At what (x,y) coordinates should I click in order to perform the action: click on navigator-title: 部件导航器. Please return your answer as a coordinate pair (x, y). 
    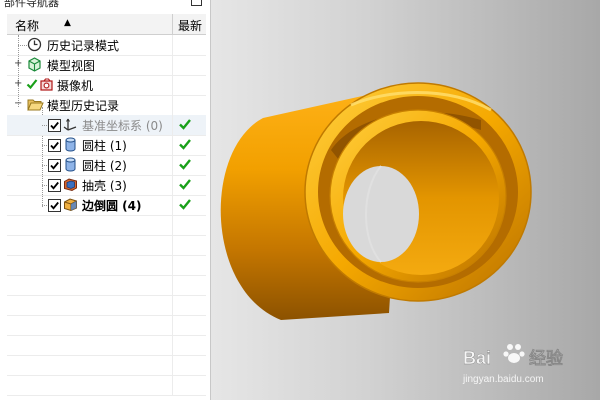
    Looking at the image, I should click on (31, 4).